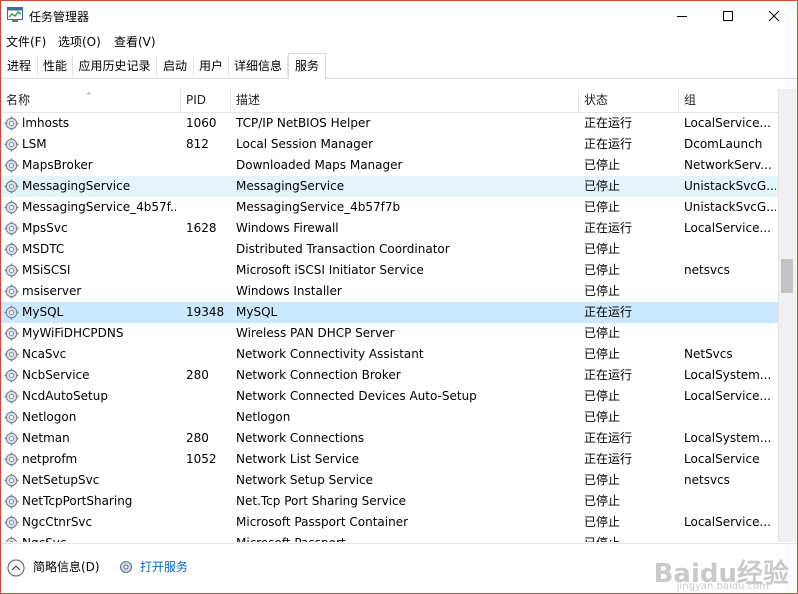 This screenshot has height=594, width=798. Describe the element at coordinates (307, 66) in the screenshot. I see `tab-services: 服务` at that location.